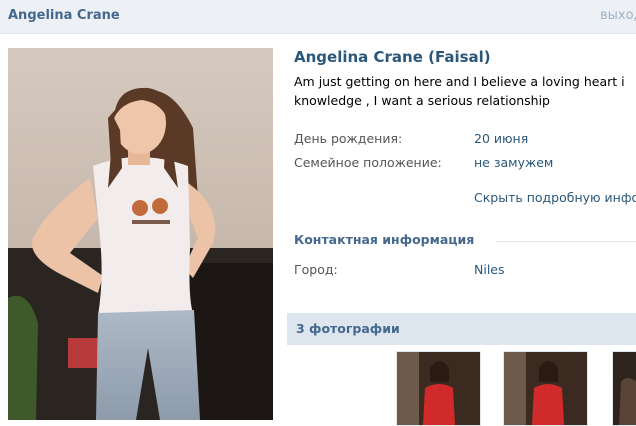  I want to click on top-bar: Angelina Crane выход, so click(318, 17).